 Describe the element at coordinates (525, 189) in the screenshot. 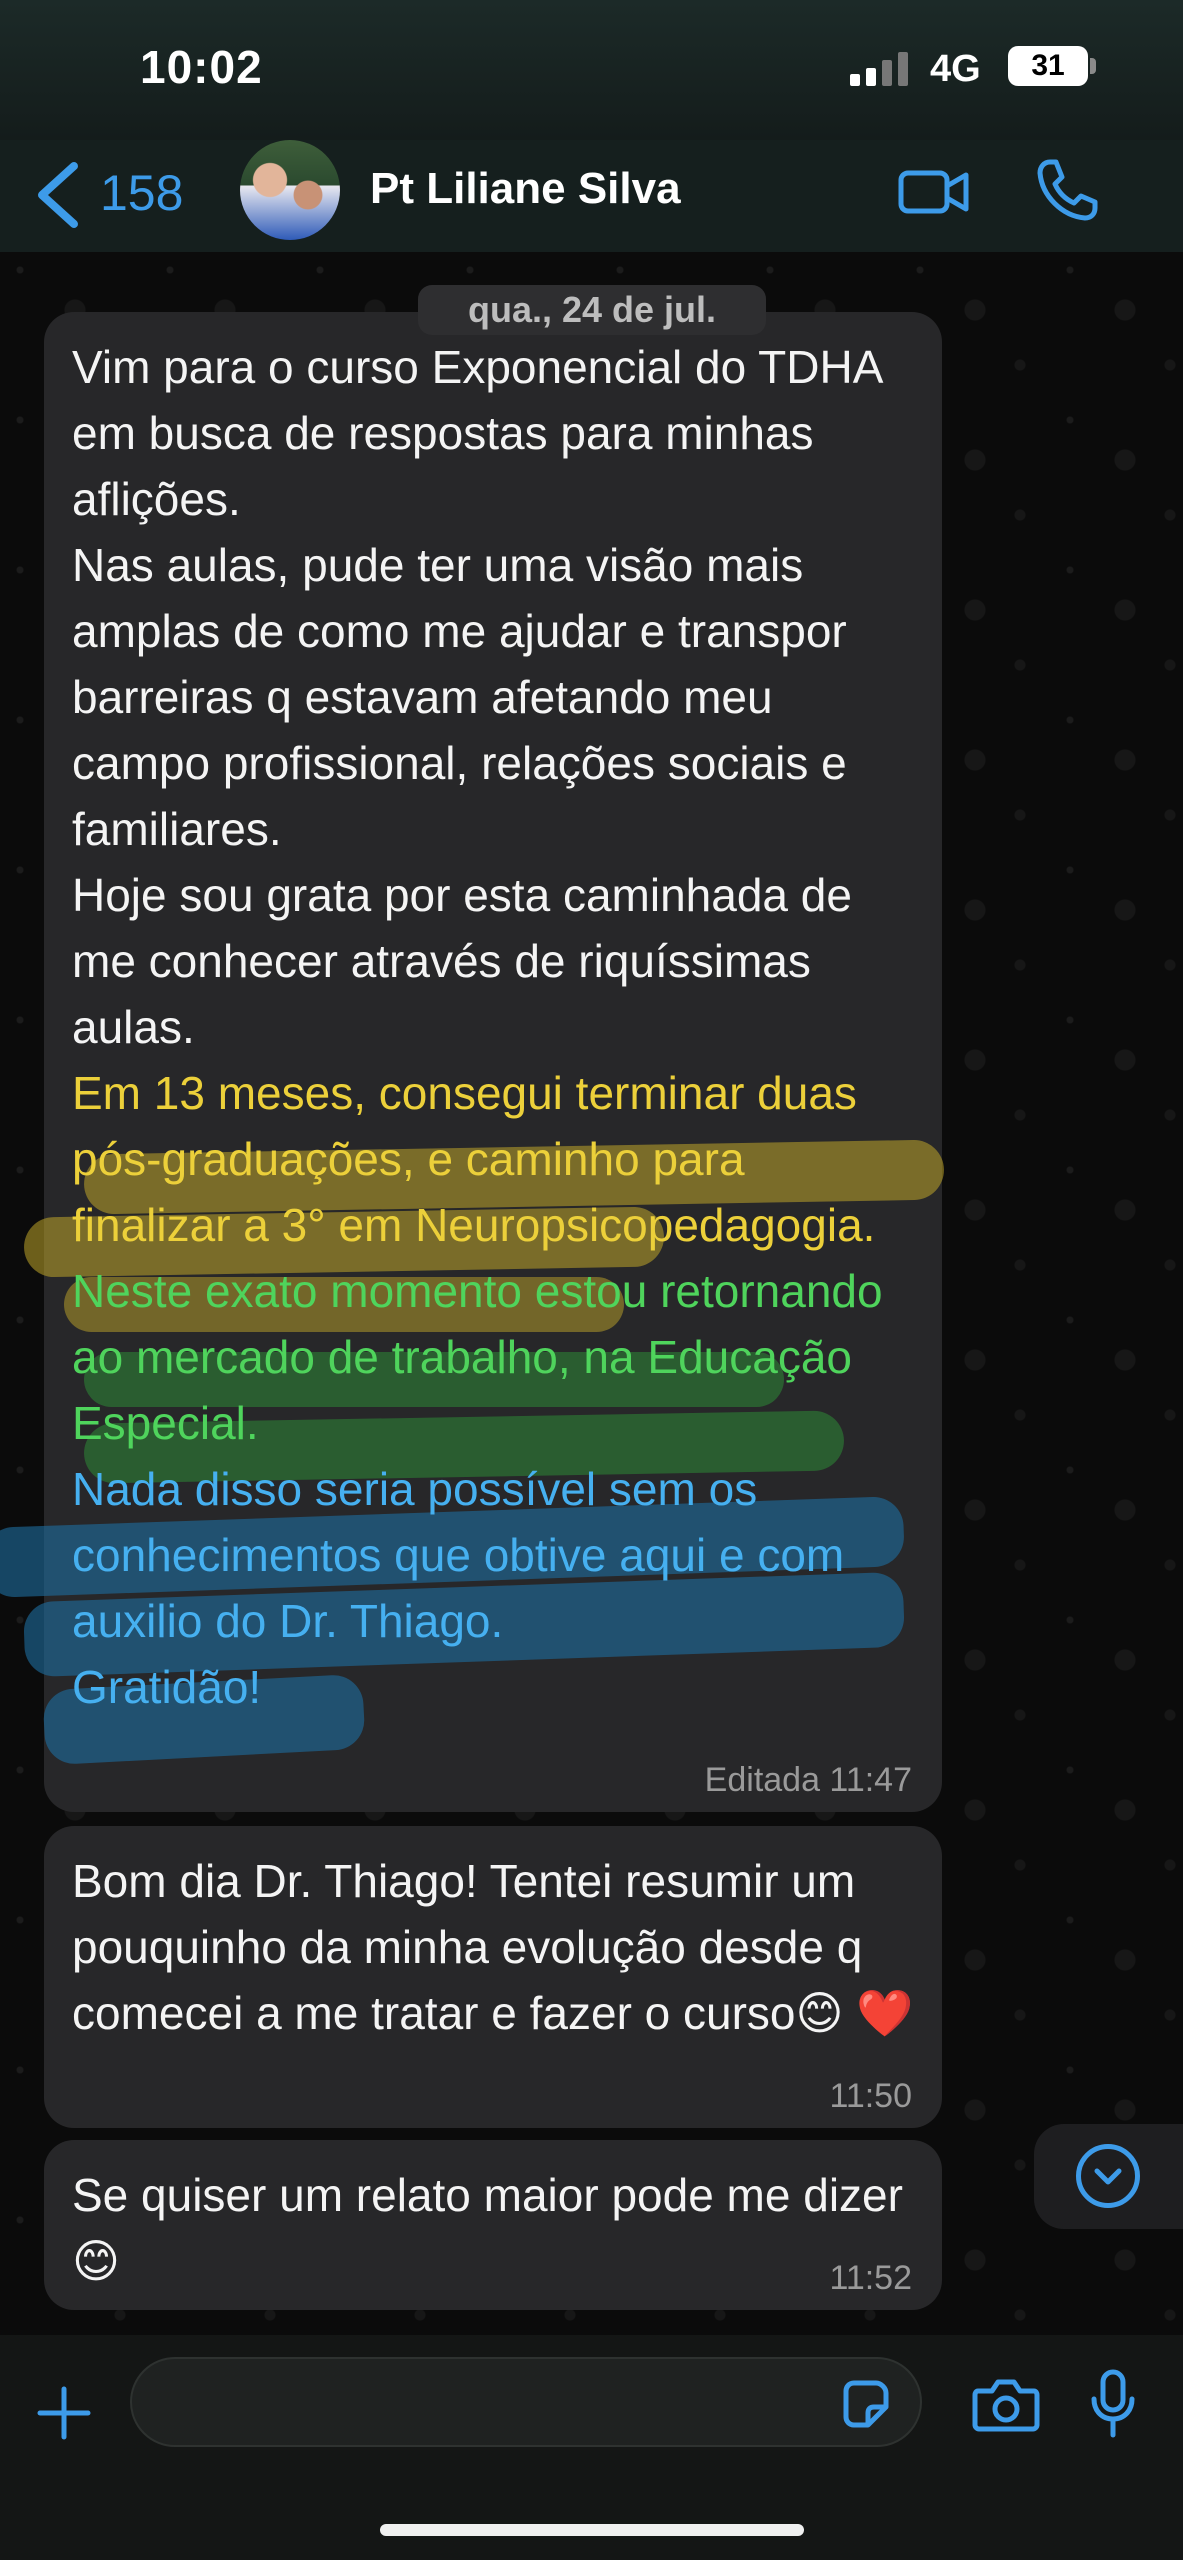

I see `contact-name: Pt Liliane Silva` at that location.